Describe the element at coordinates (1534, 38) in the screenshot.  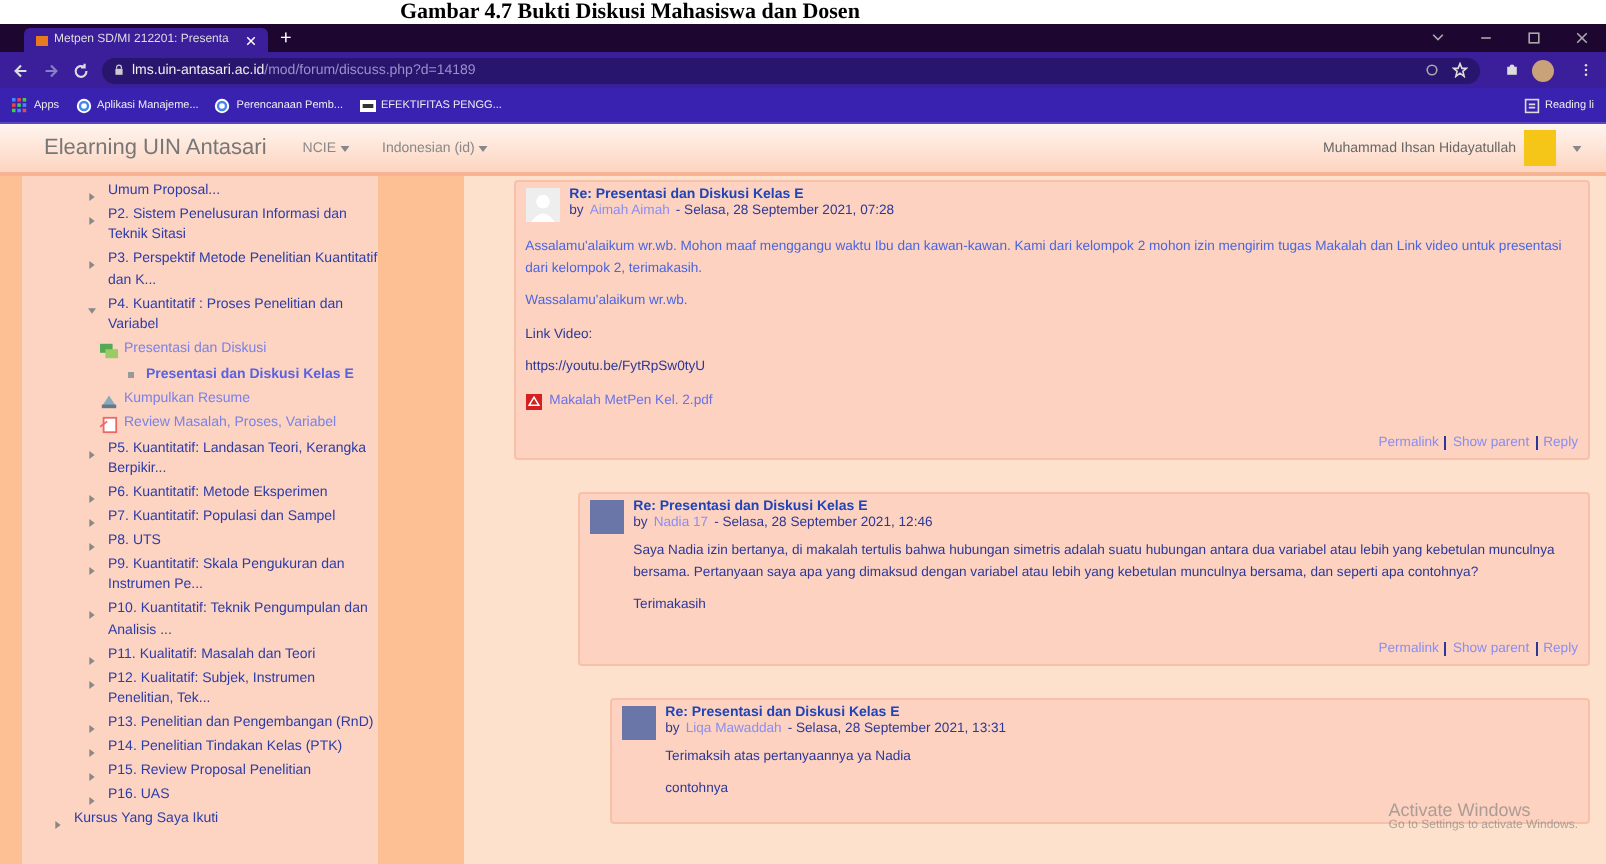
I see `maximize-icon` at that location.